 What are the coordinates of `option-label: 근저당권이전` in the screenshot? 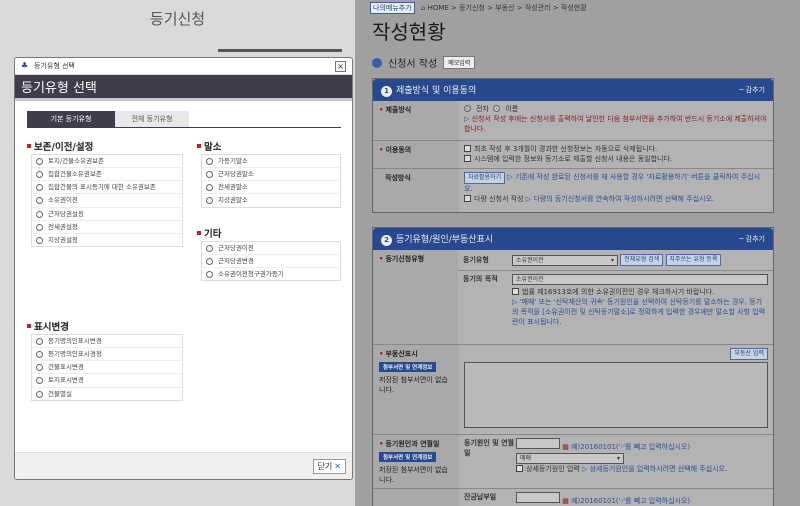 It's located at (236, 248).